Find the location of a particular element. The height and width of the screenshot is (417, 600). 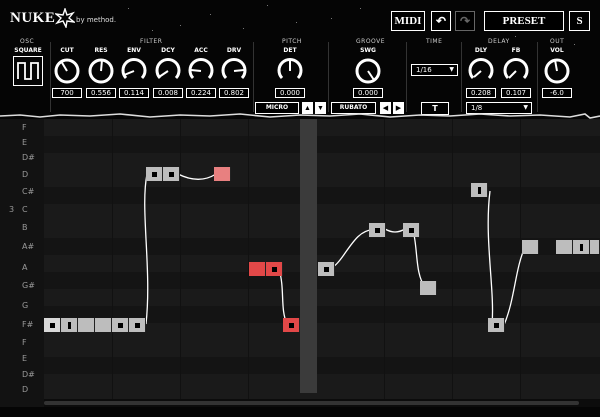

dly-value: 0.208 is located at coordinates (481, 93).